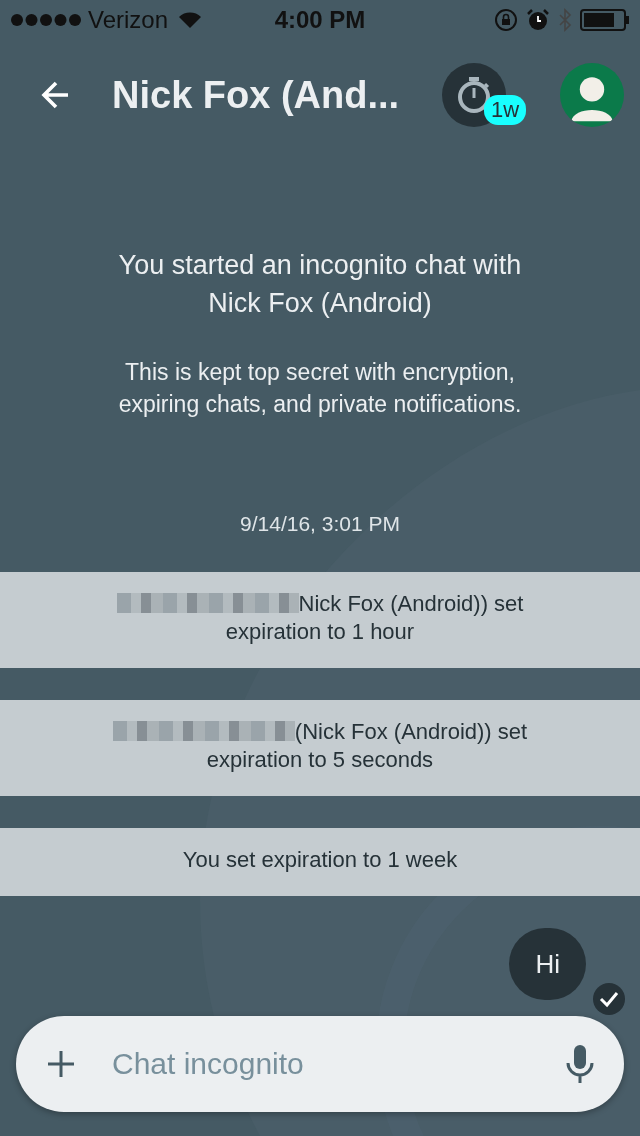 The image size is (640, 1136). I want to click on intro-title: You started an incognito chat with Nick Fox (Android), so click(320, 284).